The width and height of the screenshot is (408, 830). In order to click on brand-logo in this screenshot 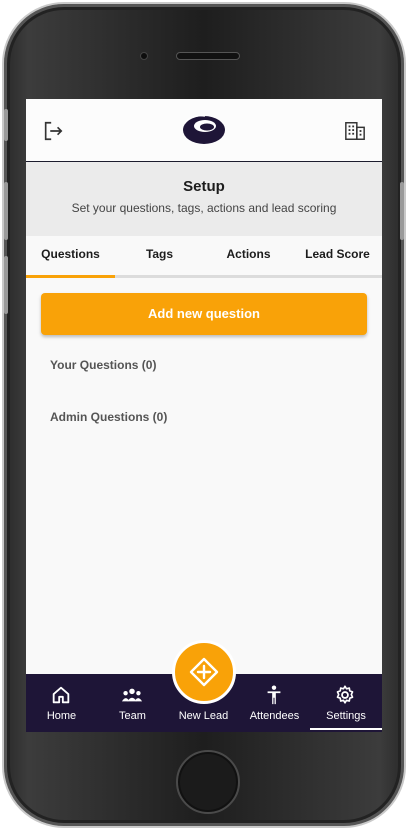, I will do `click(204, 129)`.